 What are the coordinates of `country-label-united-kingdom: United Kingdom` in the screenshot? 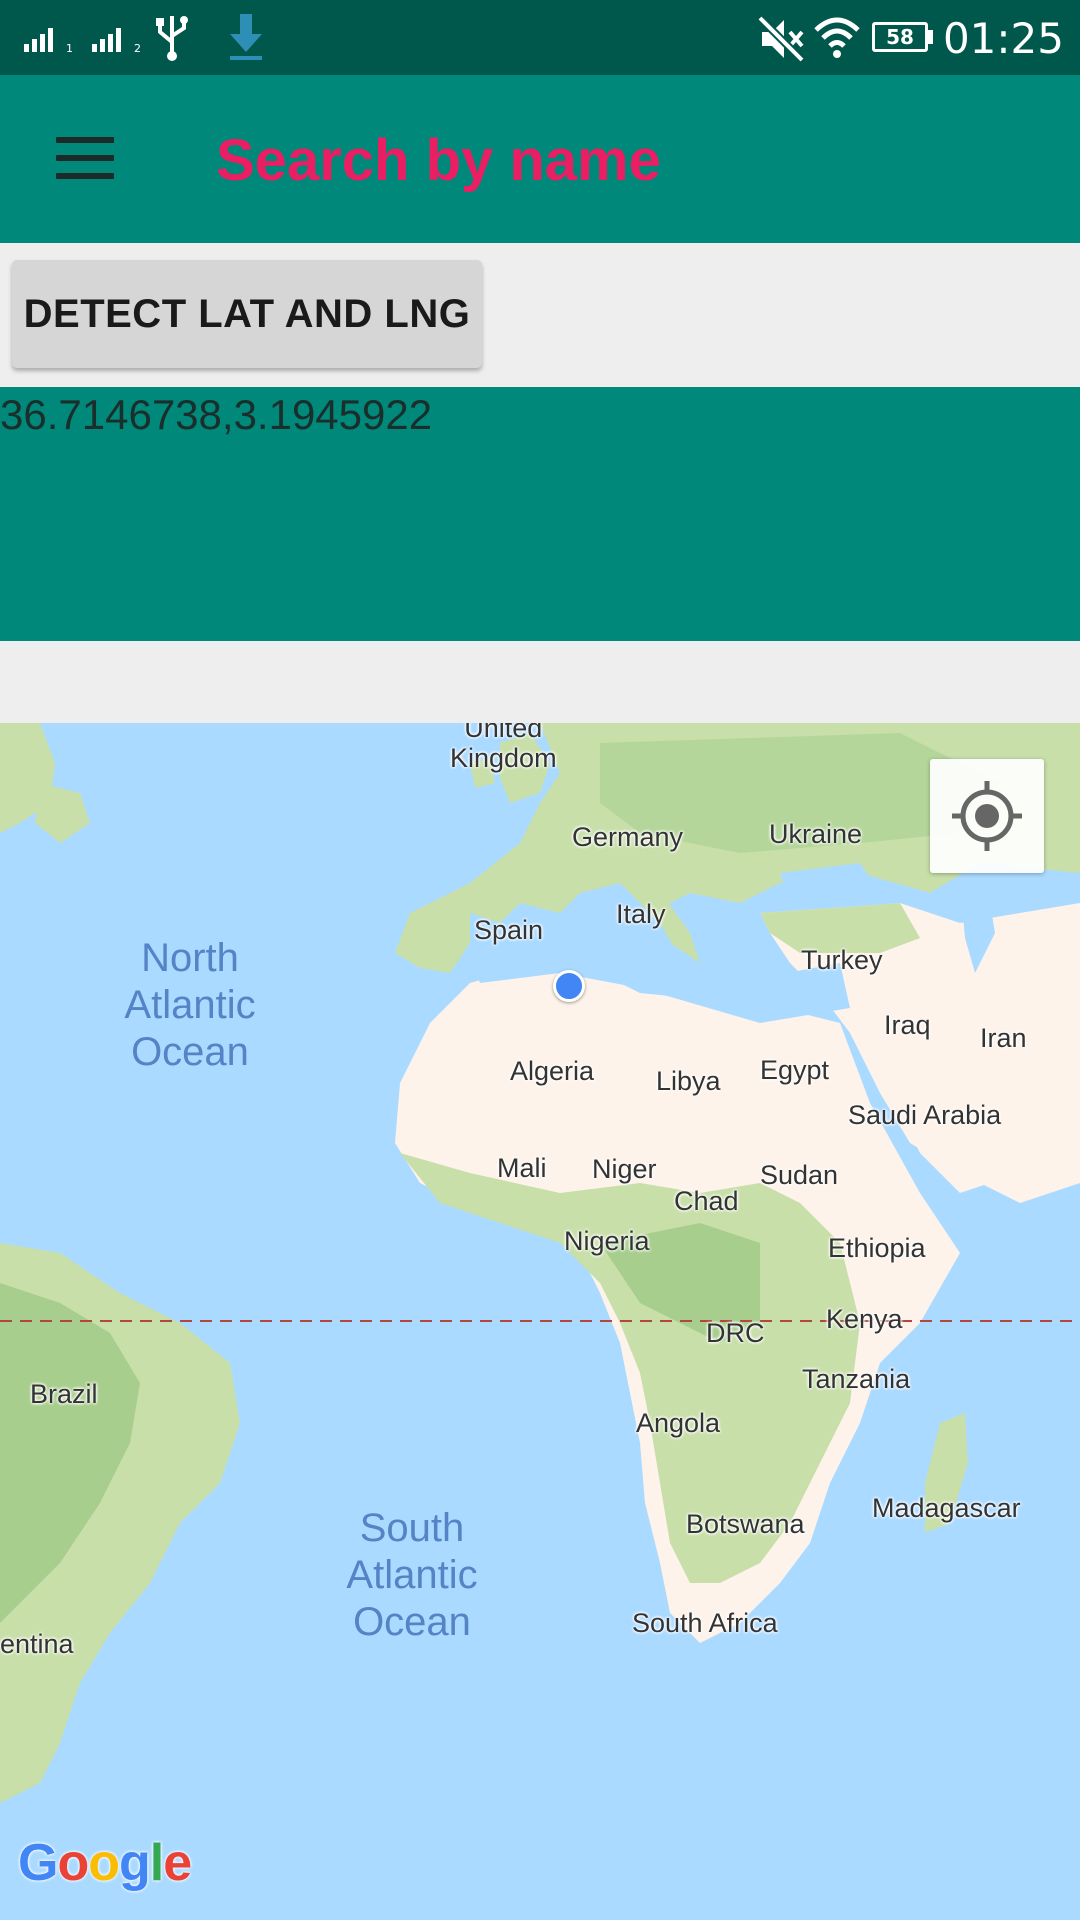 It's located at (503, 748).